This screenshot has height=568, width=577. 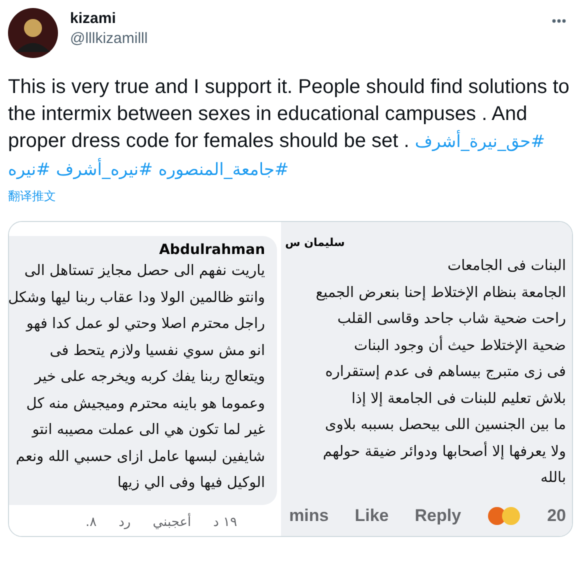 What do you see at coordinates (124, 522) in the screenshot?
I see `comment-action: رد` at bounding box center [124, 522].